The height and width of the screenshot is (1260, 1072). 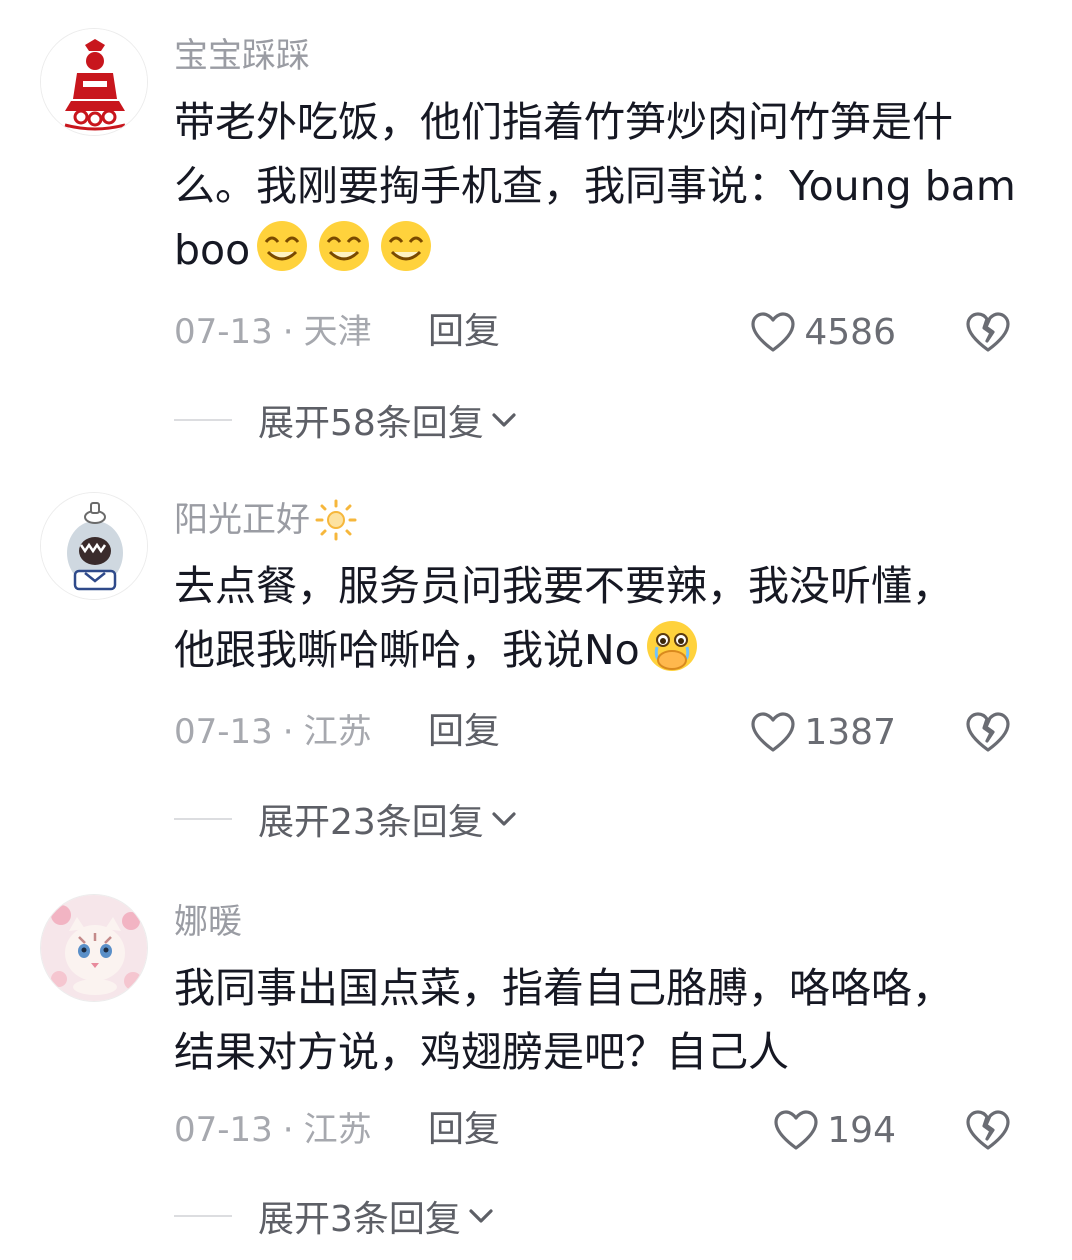 What do you see at coordinates (208, 922) in the screenshot?
I see `username: 娜暖` at bounding box center [208, 922].